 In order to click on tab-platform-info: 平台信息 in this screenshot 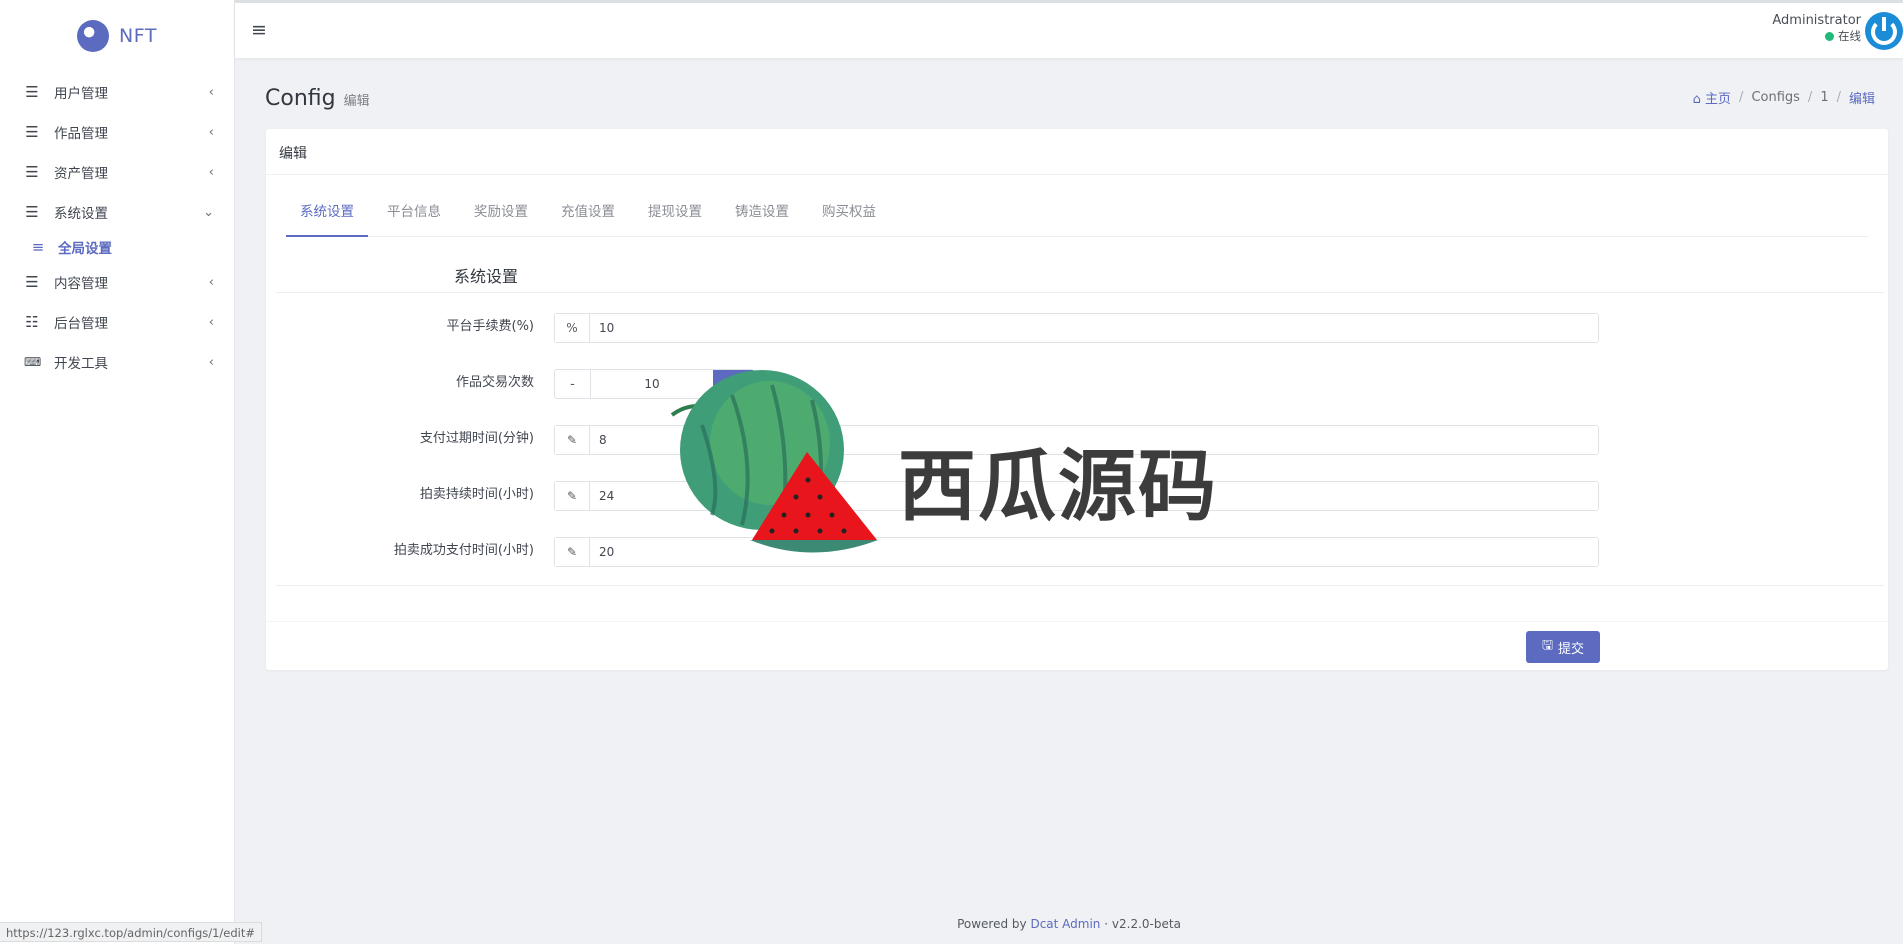, I will do `click(414, 212)`.